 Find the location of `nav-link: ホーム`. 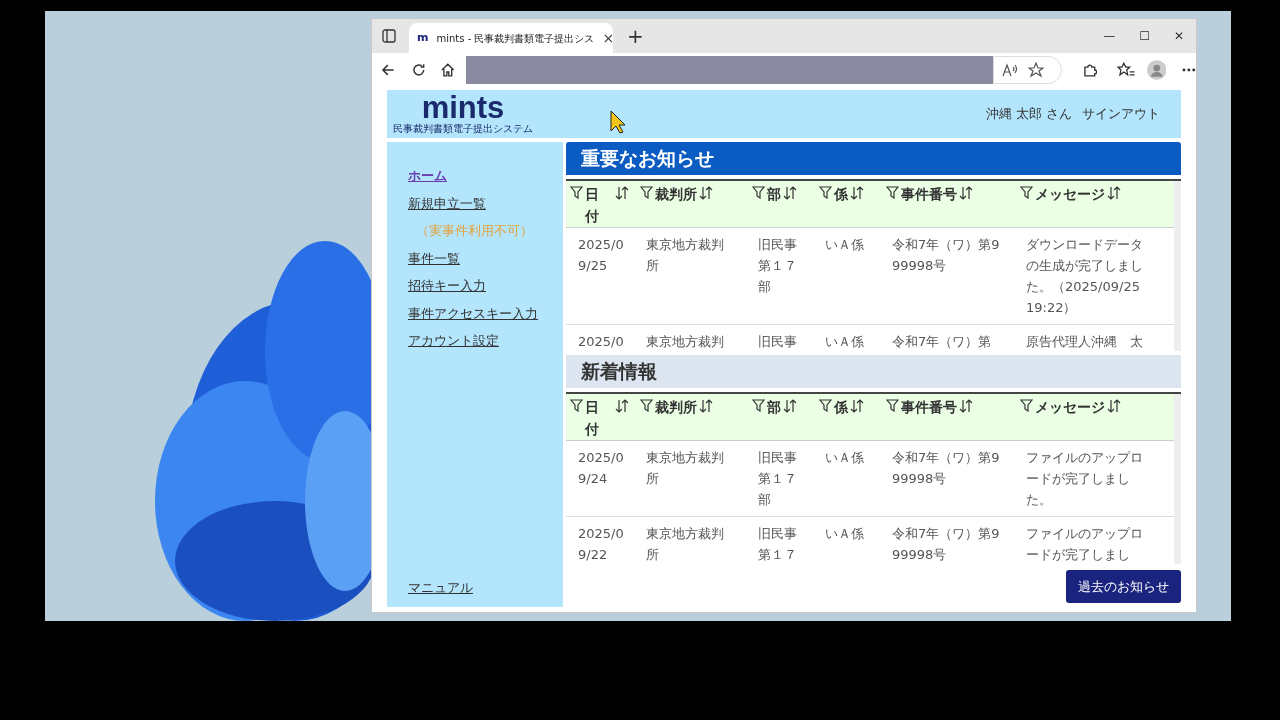

nav-link: ホーム is located at coordinates (427, 176).